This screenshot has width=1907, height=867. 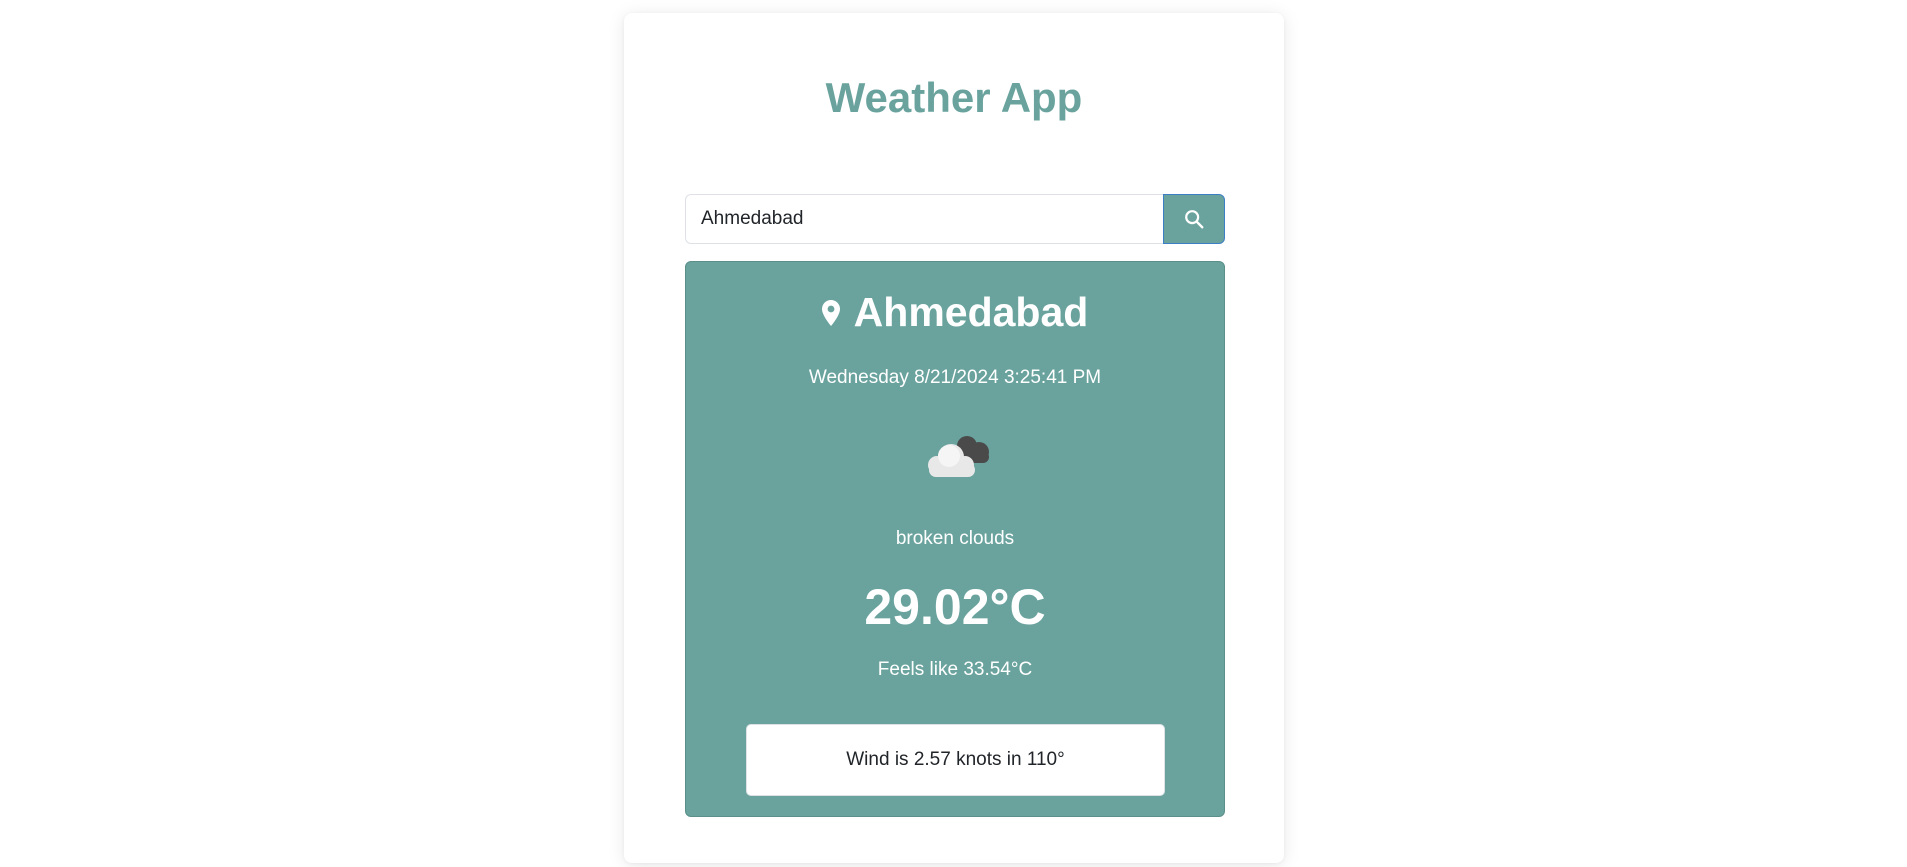 I want to click on search-button, so click(x=1194, y=219).